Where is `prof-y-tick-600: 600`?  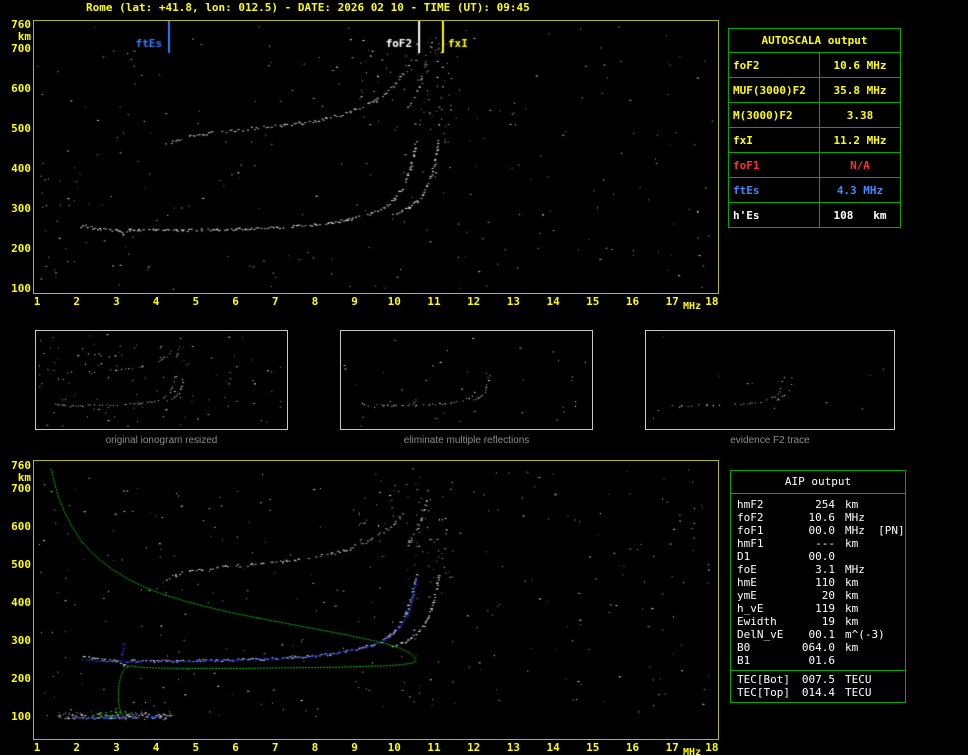
prof-y-tick-600: 600 is located at coordinates (21, 526).